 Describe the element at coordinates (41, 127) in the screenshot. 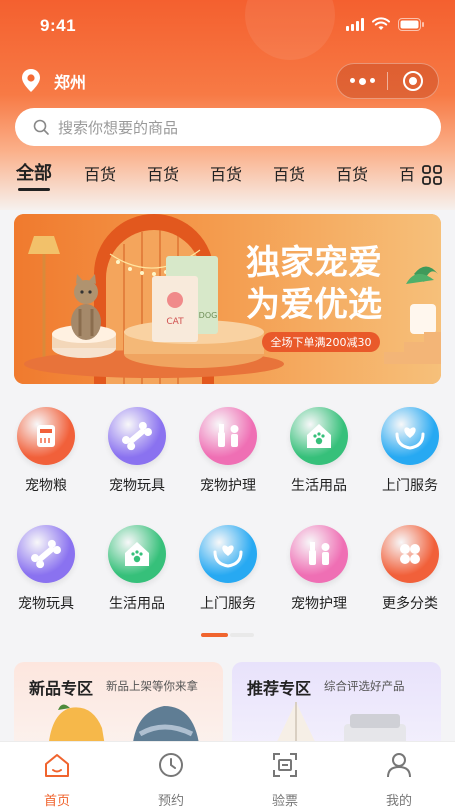

I see `search-icon` at that location.